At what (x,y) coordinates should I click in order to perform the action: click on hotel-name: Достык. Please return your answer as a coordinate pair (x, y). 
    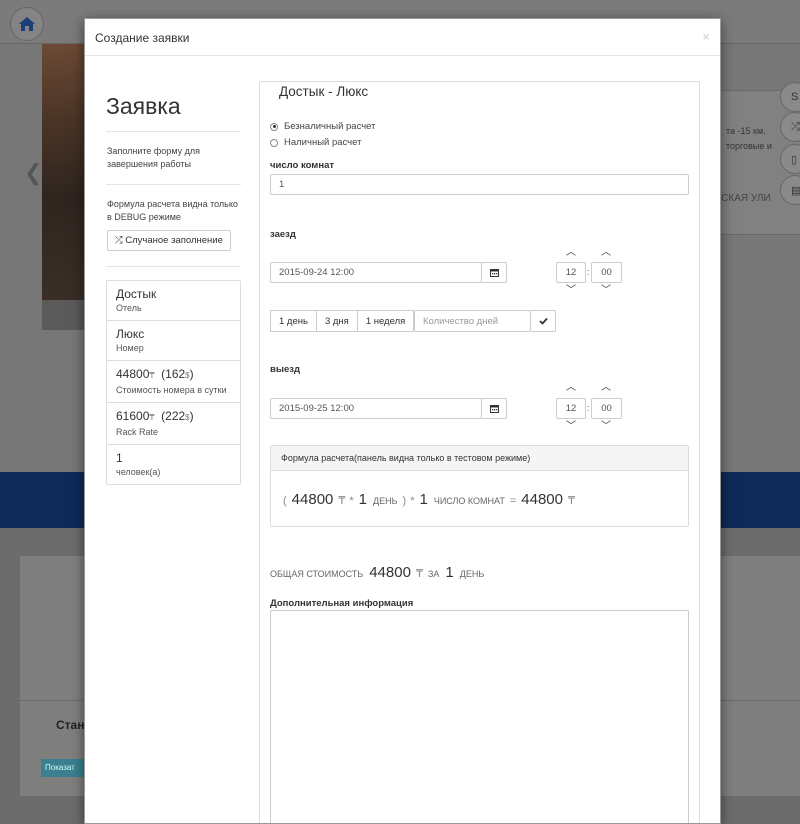
    Looking at the image, I should click on (136, 294).